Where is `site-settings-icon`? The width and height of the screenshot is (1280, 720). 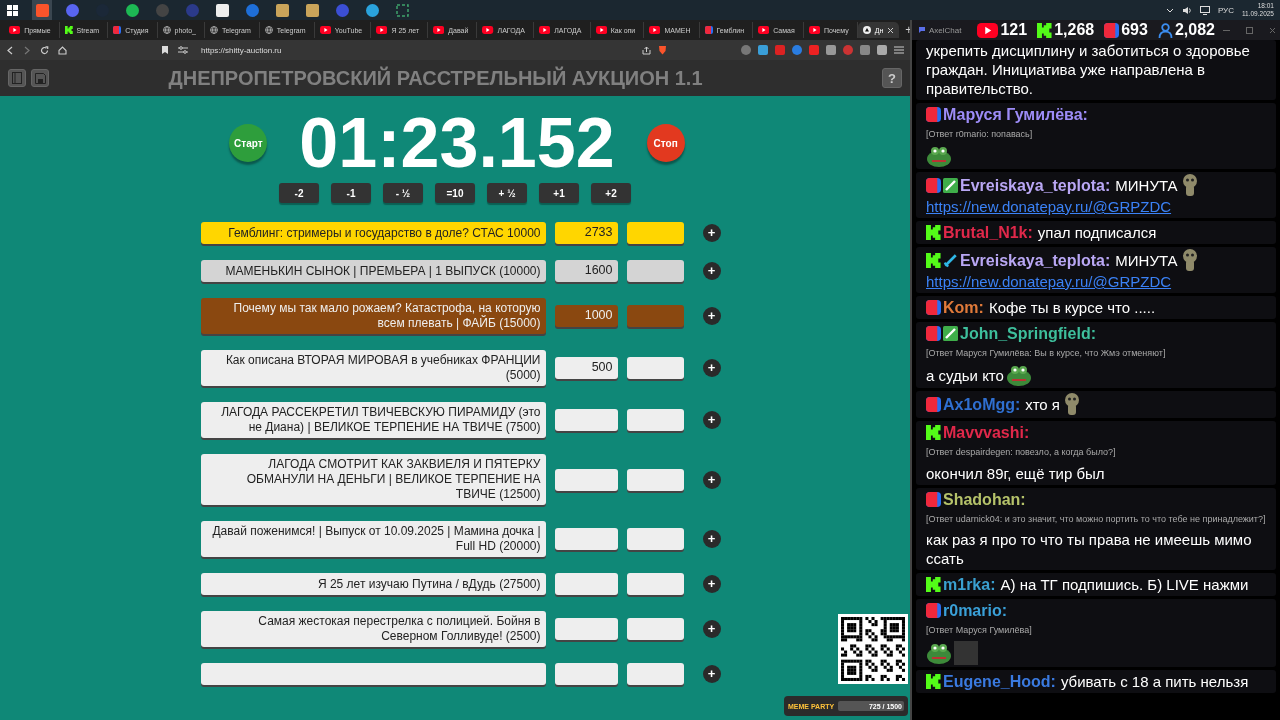
site-settings-icon is located at coordinates (183, 50).